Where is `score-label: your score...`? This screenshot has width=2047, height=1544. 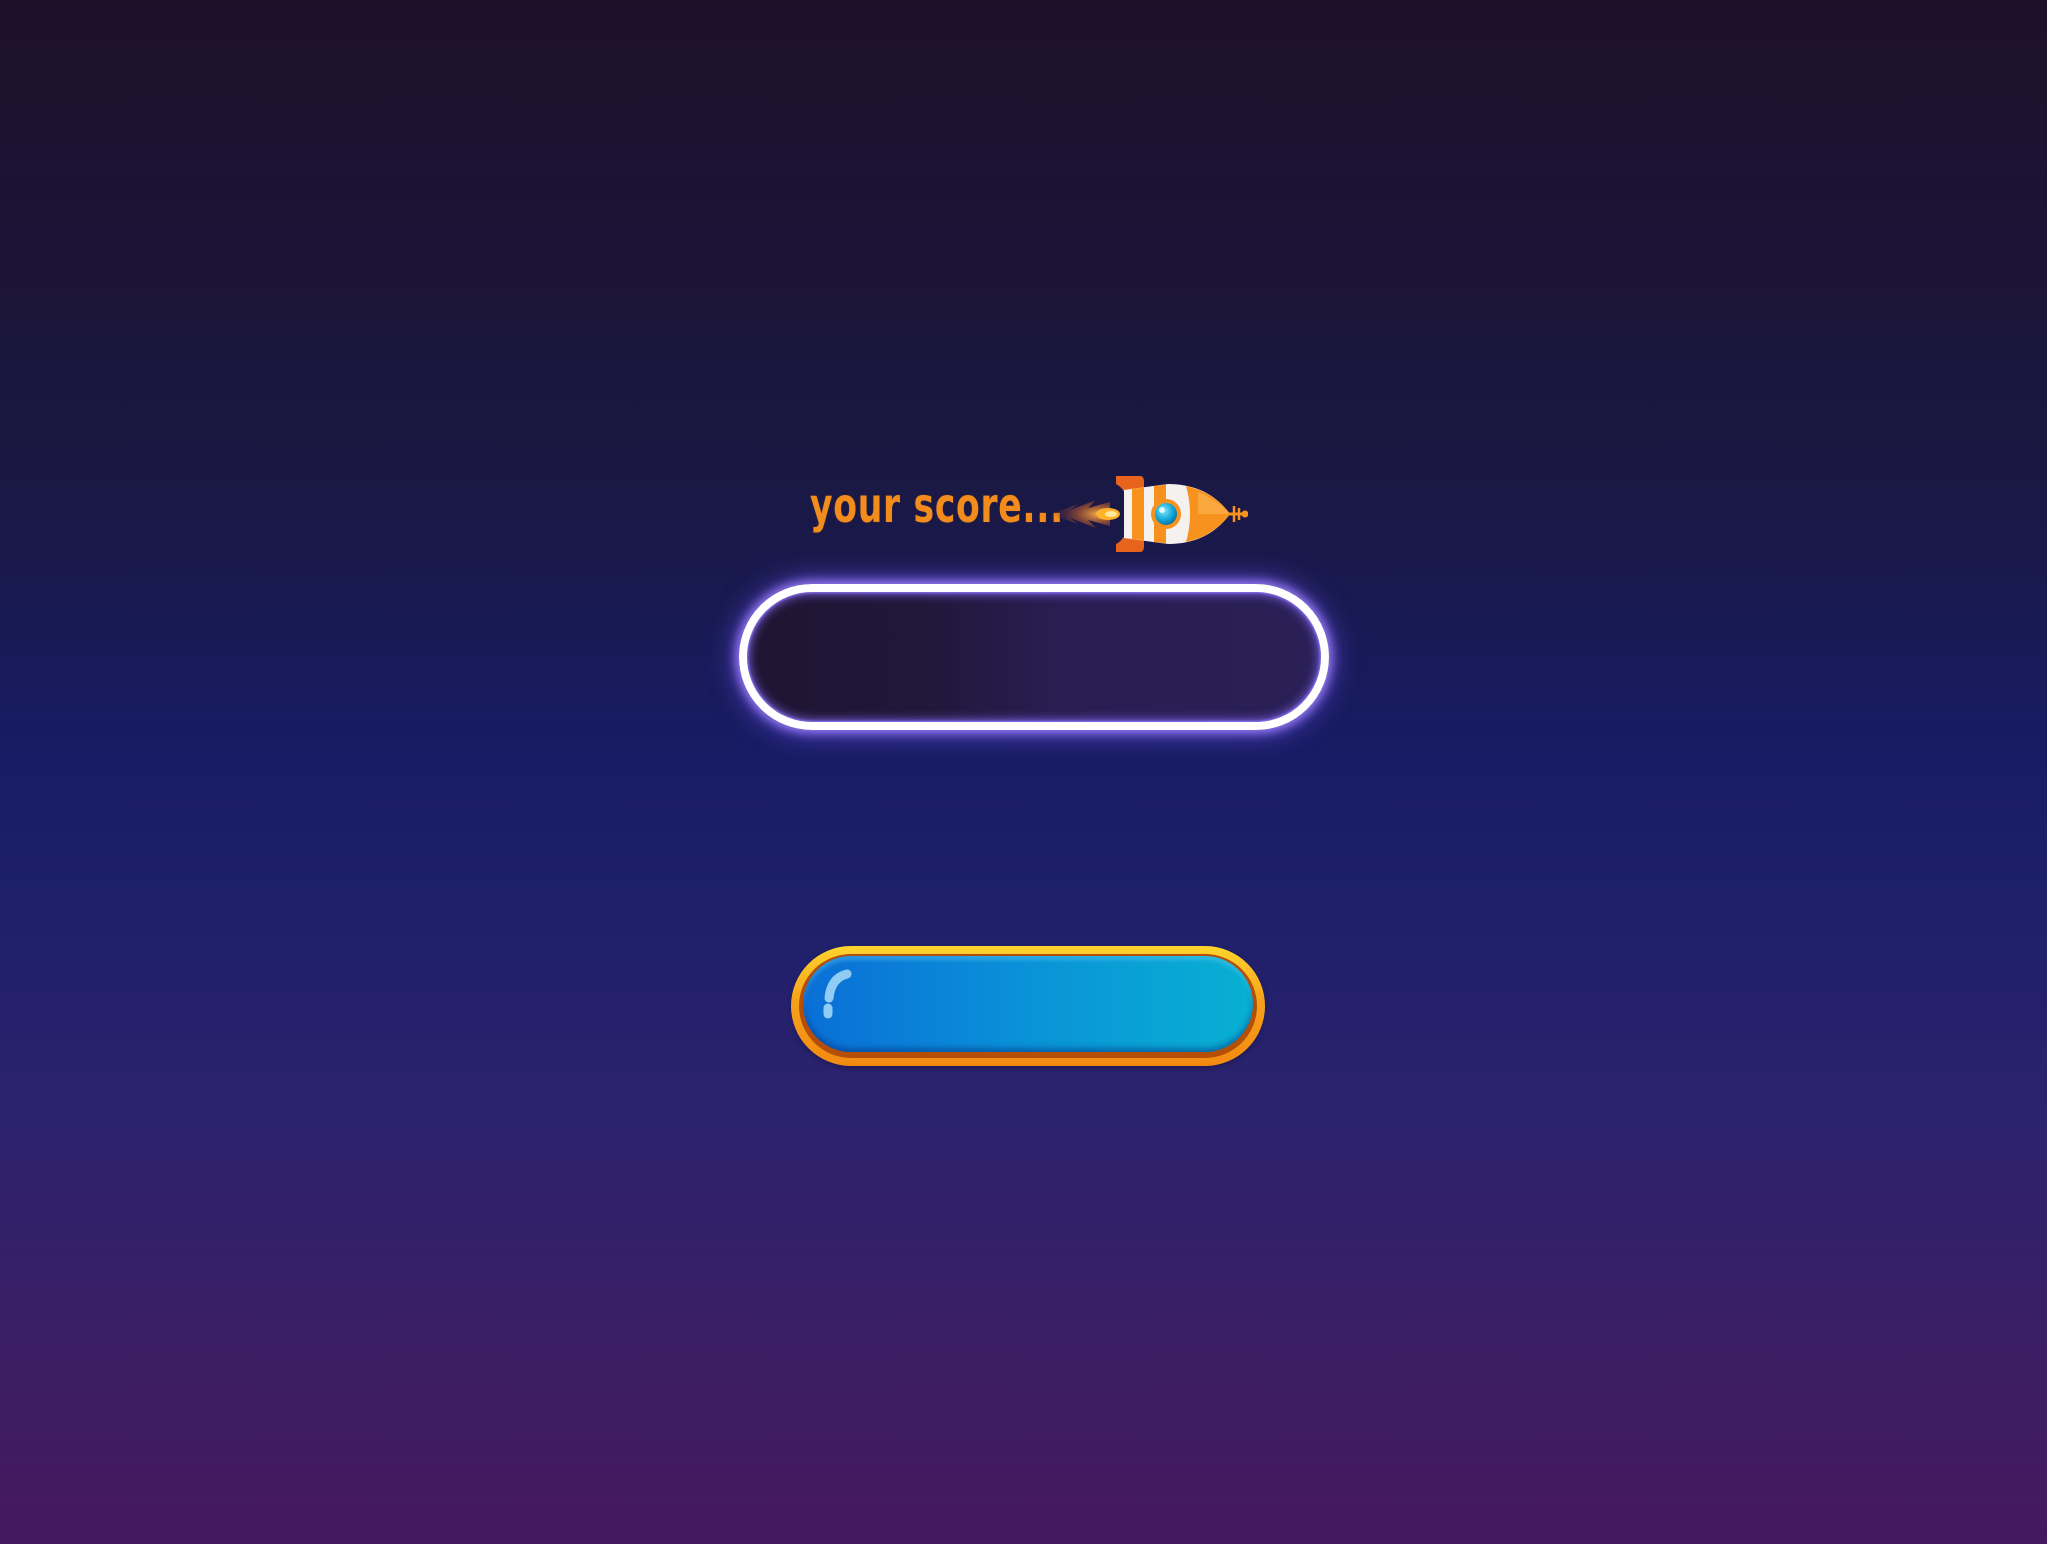
score-label: your score... is located at coordinates (937, 506).